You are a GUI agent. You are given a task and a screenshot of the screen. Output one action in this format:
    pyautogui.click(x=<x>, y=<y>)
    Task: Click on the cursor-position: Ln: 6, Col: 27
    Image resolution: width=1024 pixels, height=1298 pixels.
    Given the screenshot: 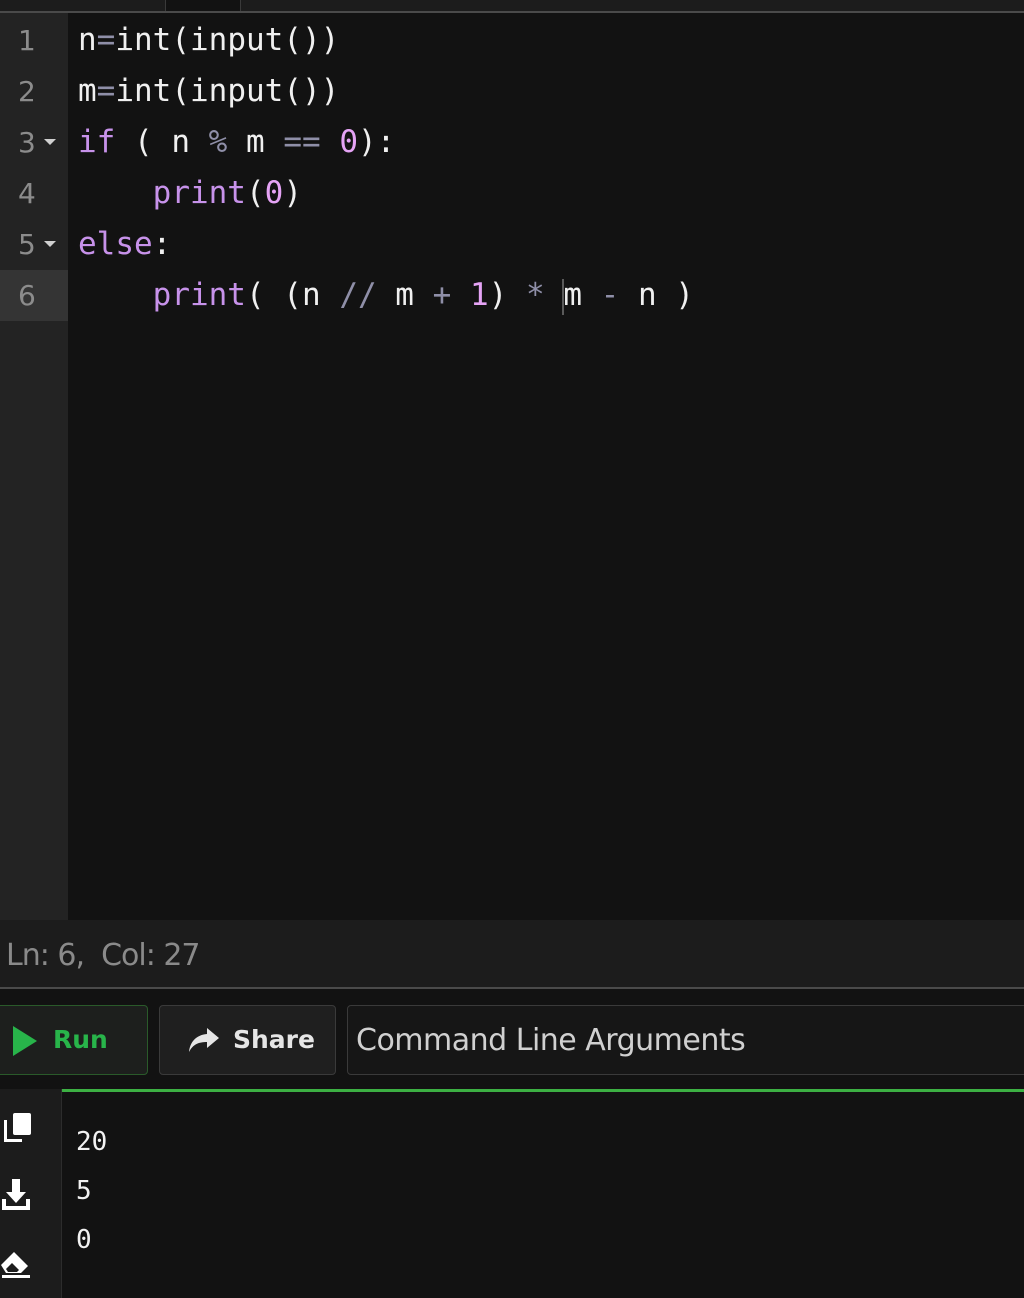 What is the action you would take?
    pyautogui.click(x=103, y=955)
    